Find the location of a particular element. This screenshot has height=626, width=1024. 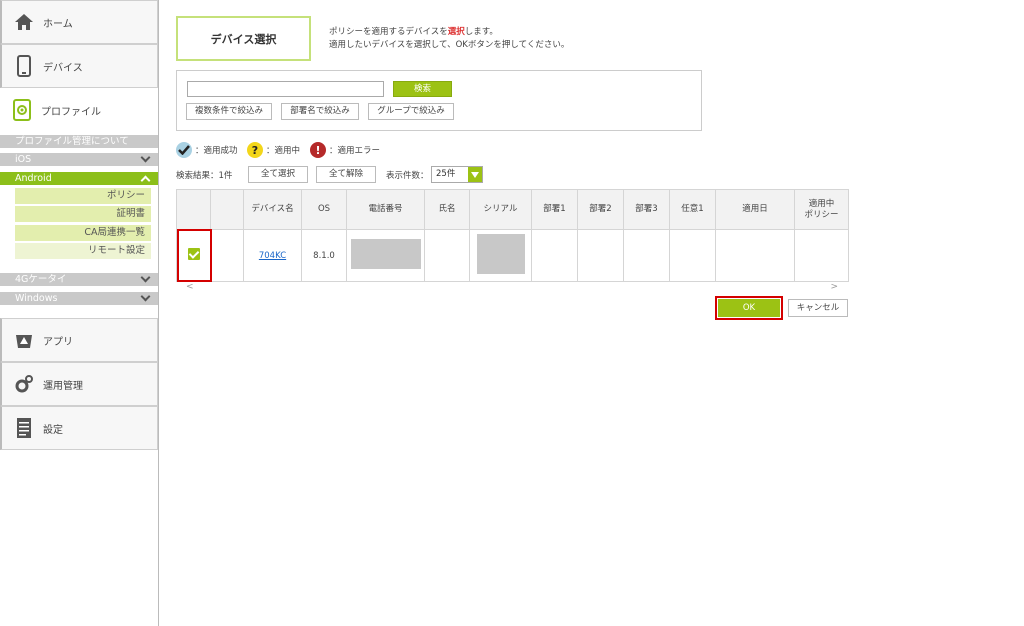

sidebar-item-label: ポリシー is located at coordinates (125, 195).